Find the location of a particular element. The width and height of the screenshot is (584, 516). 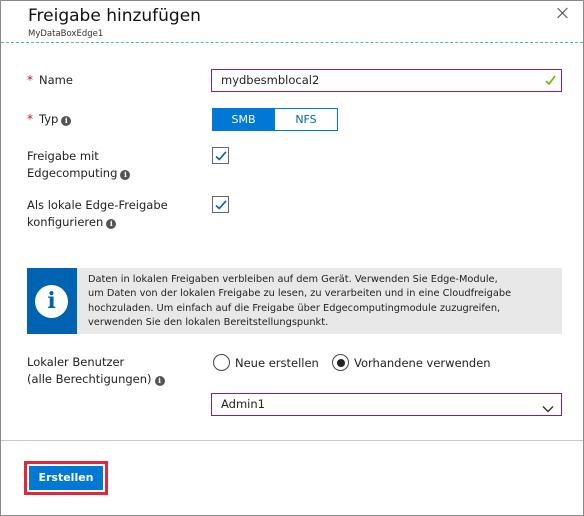

blade-header: Freigabe hinzufügen MyDataBoxEdge1 is located at coordinates (292, 22).